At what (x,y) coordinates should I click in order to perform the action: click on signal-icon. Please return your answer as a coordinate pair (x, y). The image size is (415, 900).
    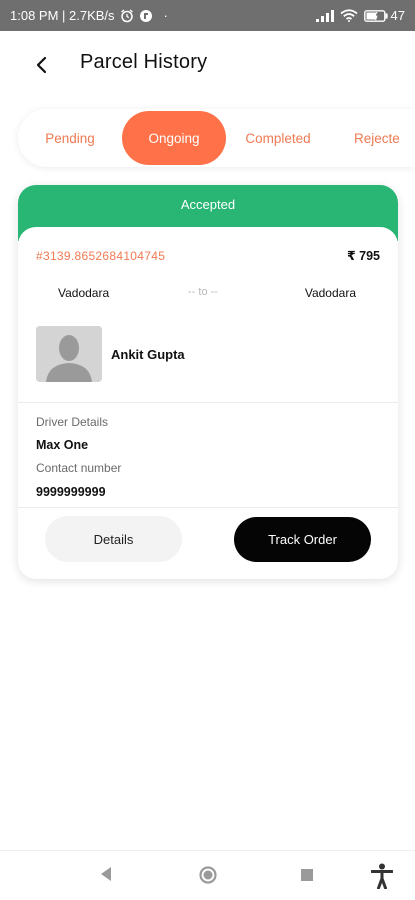
    Looking at the image, I should click on (324, 15).